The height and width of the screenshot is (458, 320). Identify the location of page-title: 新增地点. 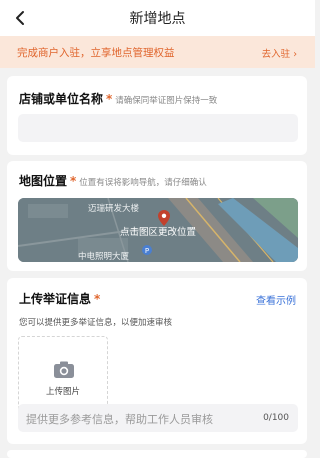
(157, 19).